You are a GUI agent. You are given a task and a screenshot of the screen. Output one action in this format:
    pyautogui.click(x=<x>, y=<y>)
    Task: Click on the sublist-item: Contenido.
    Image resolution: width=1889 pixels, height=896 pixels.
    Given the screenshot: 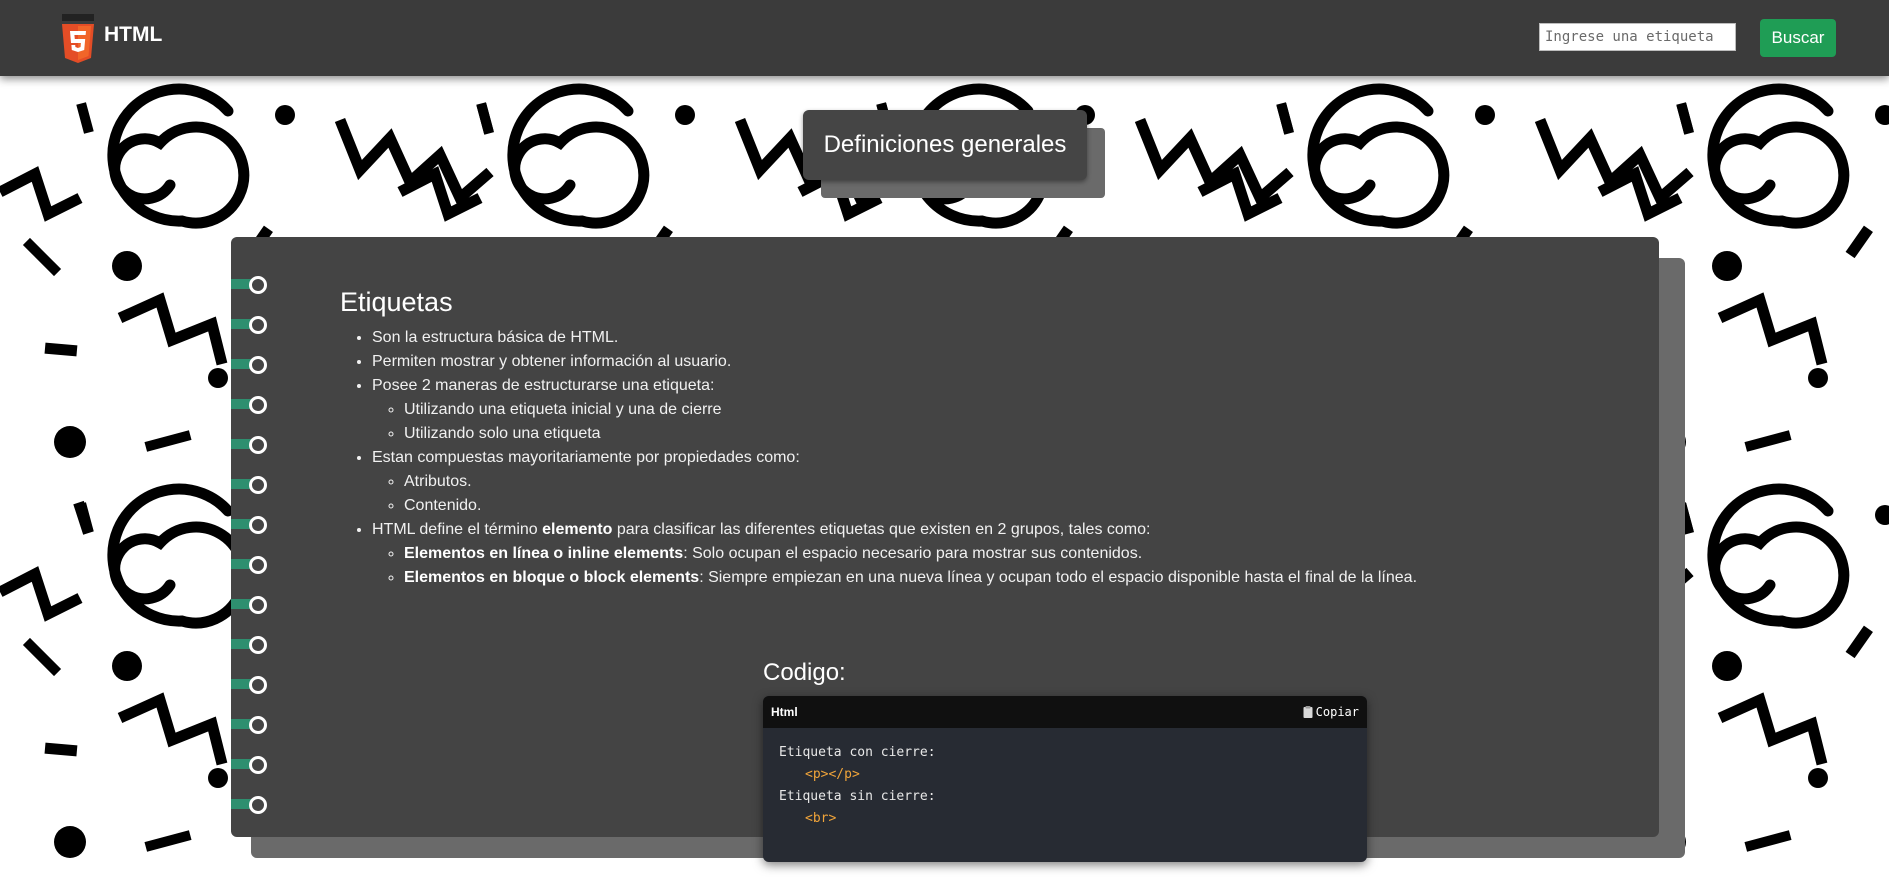 What is the action you would take?
    pyautogui.click(x=1002, y=506)
    